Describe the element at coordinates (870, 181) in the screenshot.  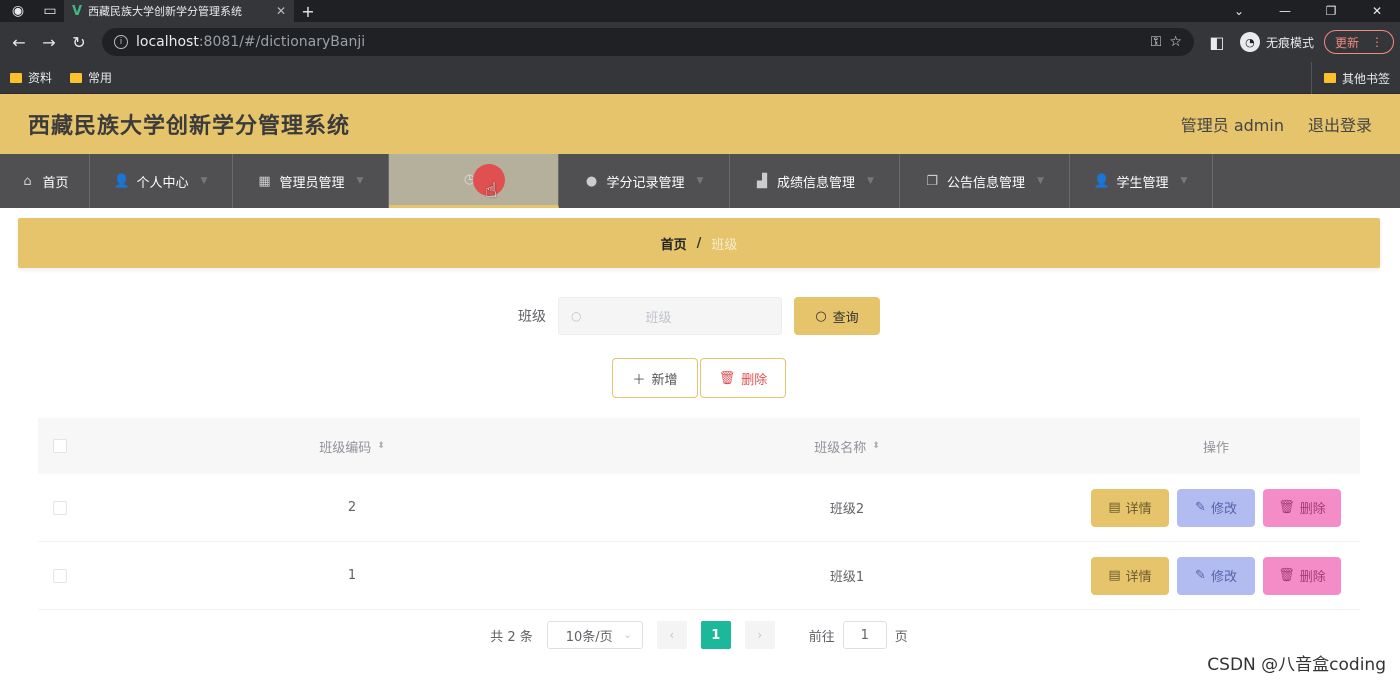
I see `chevron-down-icon: ▼` at that location.